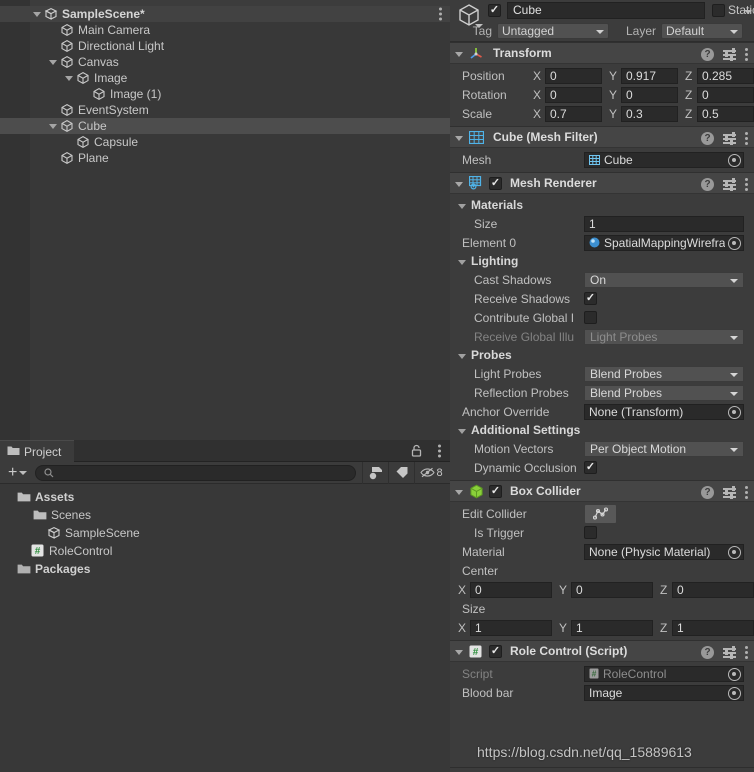 This screenshot has height=772, width=754. Describe the element at coordinates (602, 651) in the screenshot. I see `role-control-script-header: # Role Control (Script)?` at that location.